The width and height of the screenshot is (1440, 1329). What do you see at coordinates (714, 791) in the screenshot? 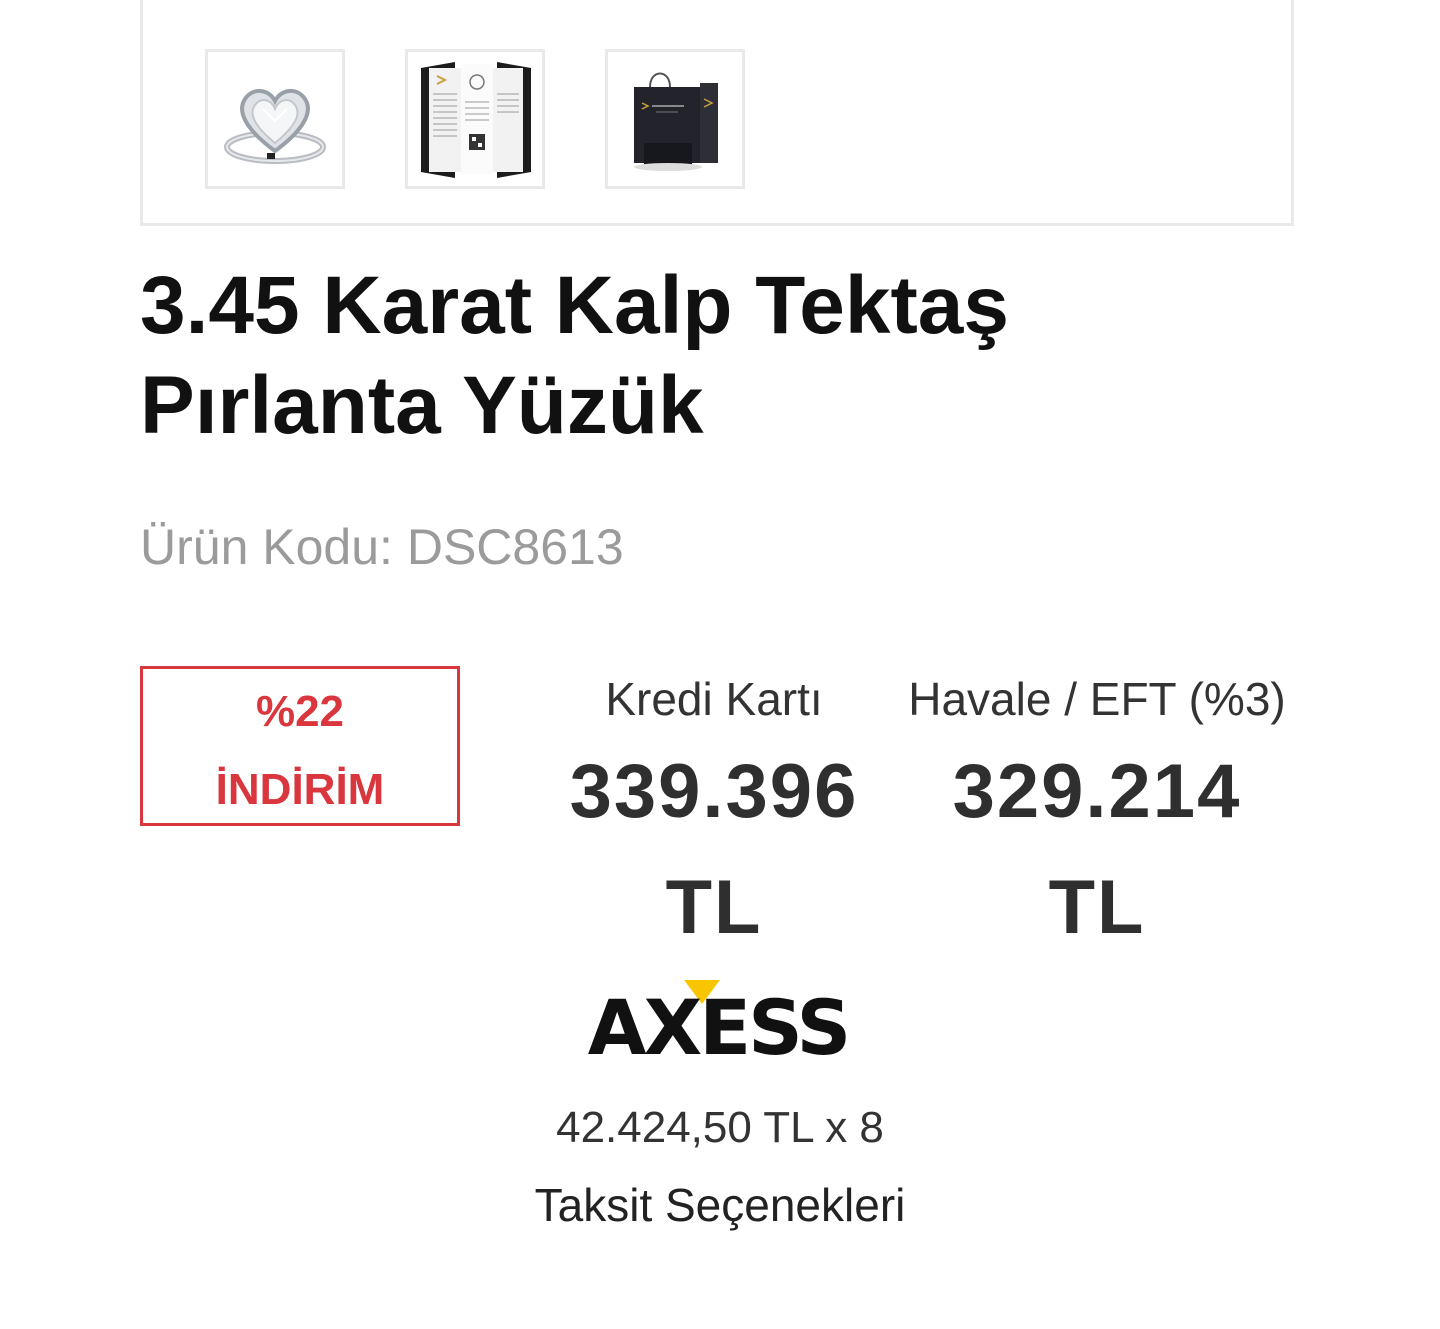
I see `credit-card-amount-value: 339.396` at bounding box center [714, 791].